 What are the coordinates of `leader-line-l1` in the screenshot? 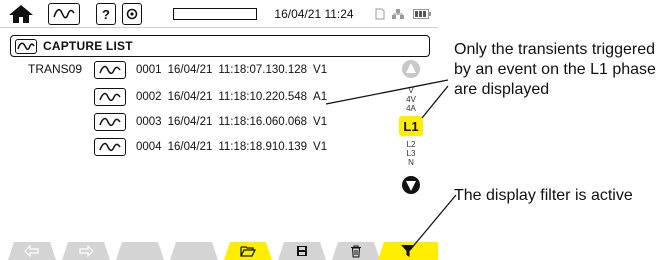 It's located at (435, 102).